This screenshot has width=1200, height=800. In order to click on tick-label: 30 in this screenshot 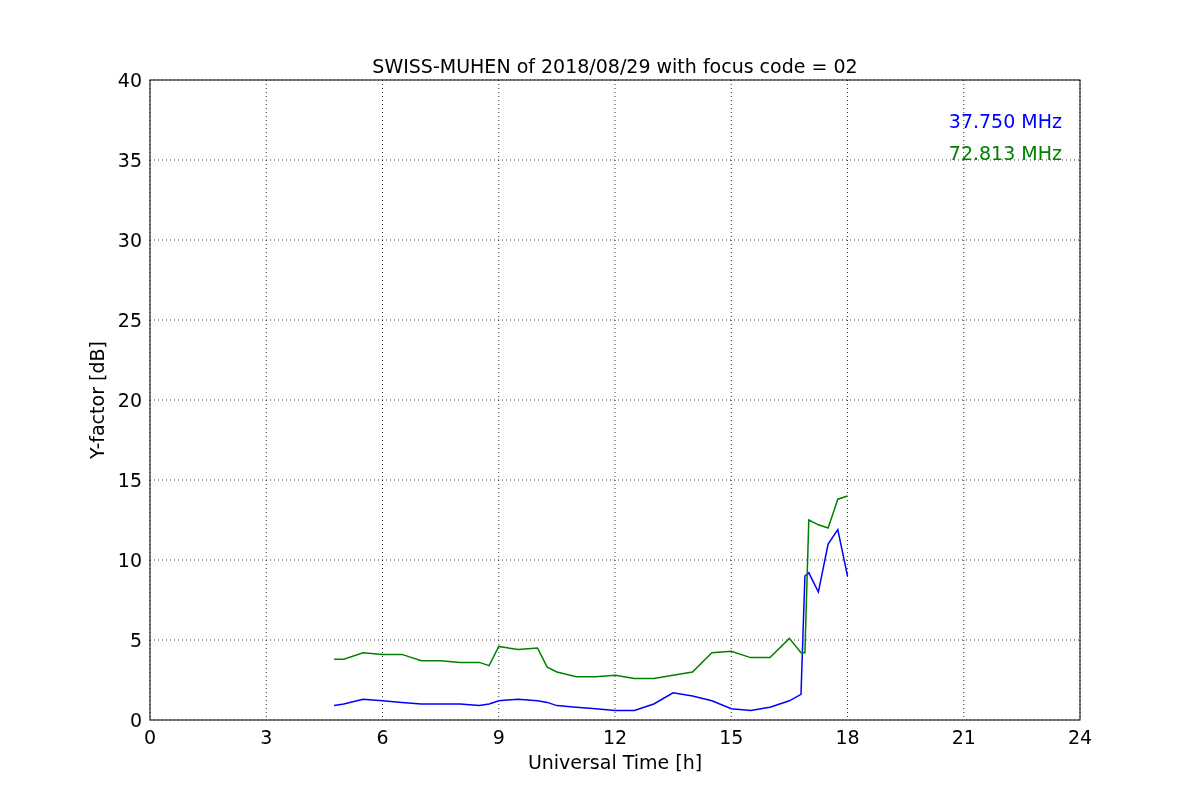, I will do `click(129, 240)`.